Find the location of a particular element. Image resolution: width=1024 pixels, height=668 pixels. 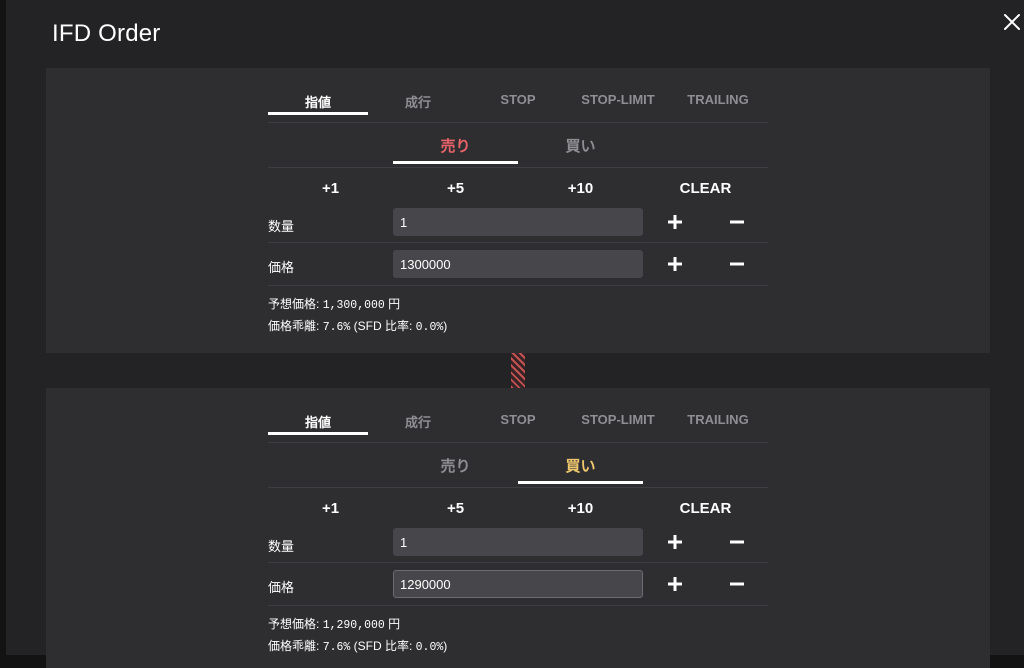

close-button is located at coordinates (1012, 22).